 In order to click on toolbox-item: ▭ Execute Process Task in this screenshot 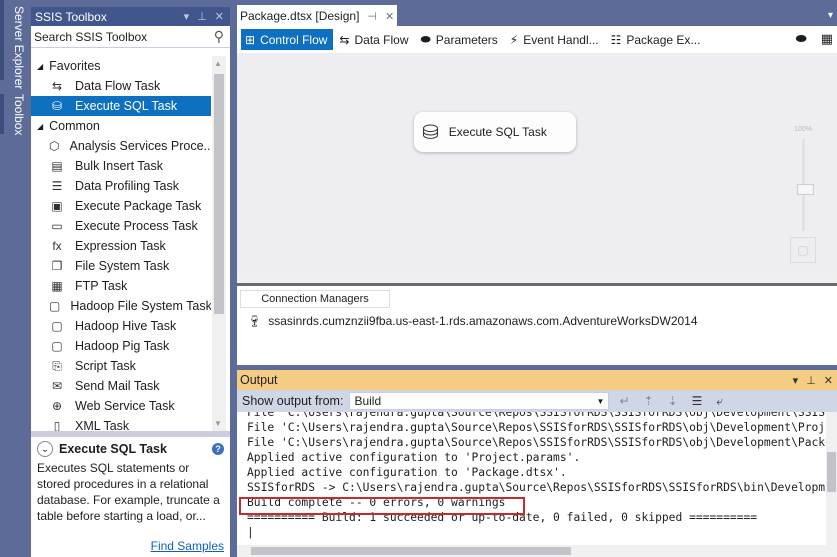, I will do `click(121, 226)`.